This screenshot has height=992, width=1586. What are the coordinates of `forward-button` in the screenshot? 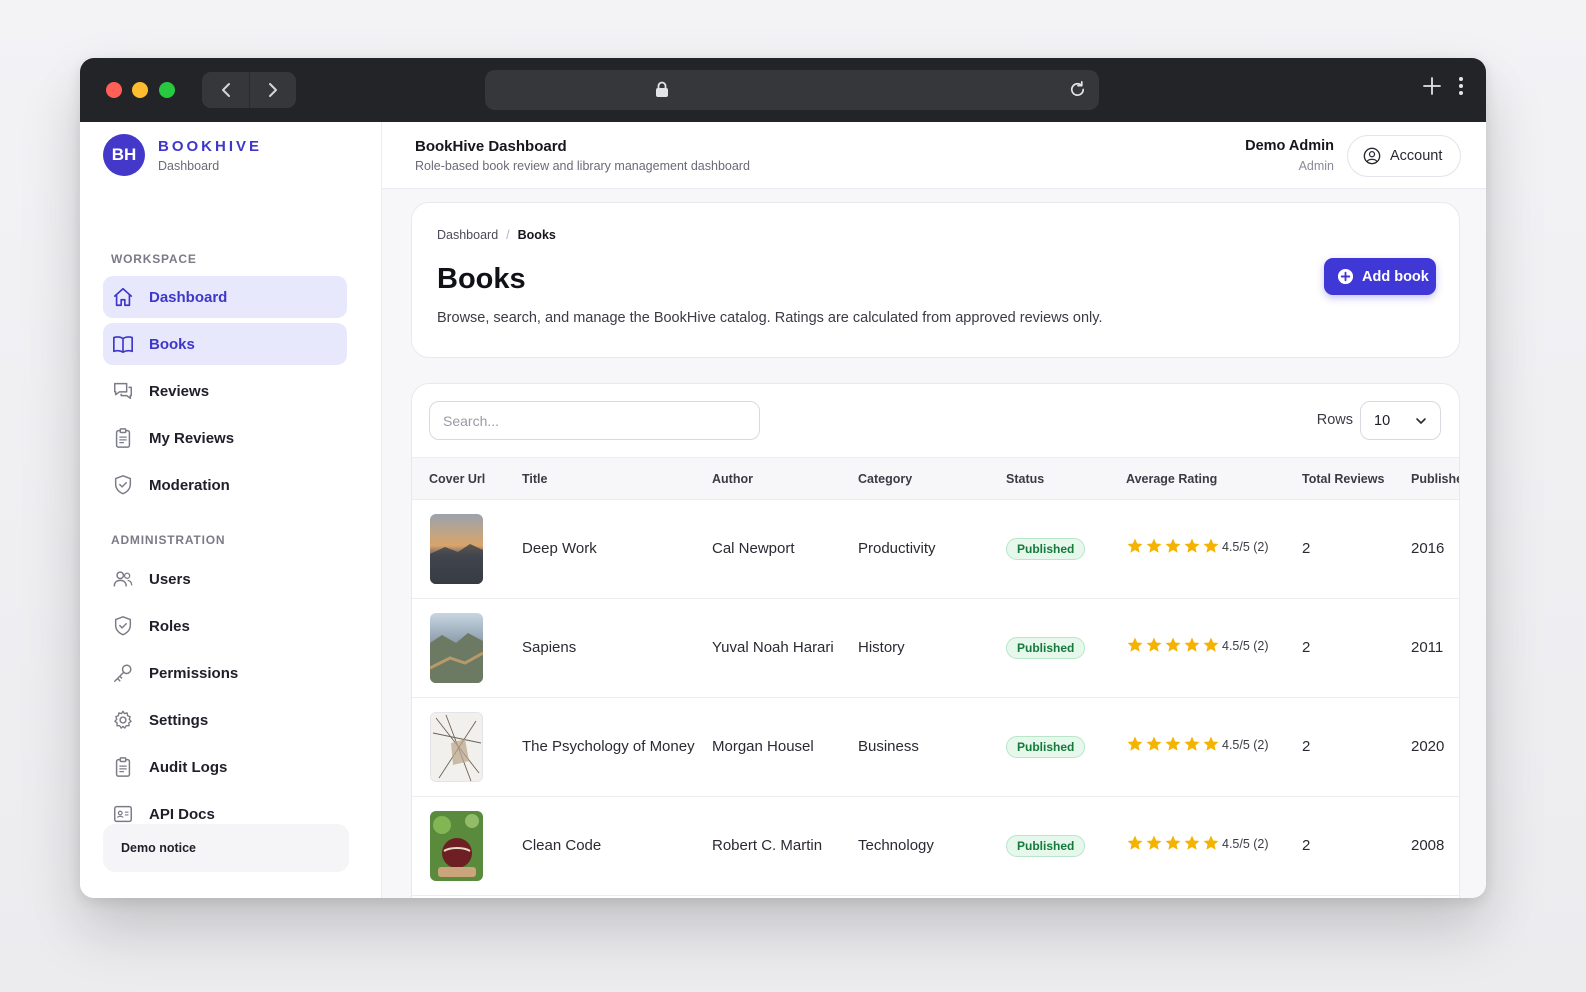 It's located at (272, 90).